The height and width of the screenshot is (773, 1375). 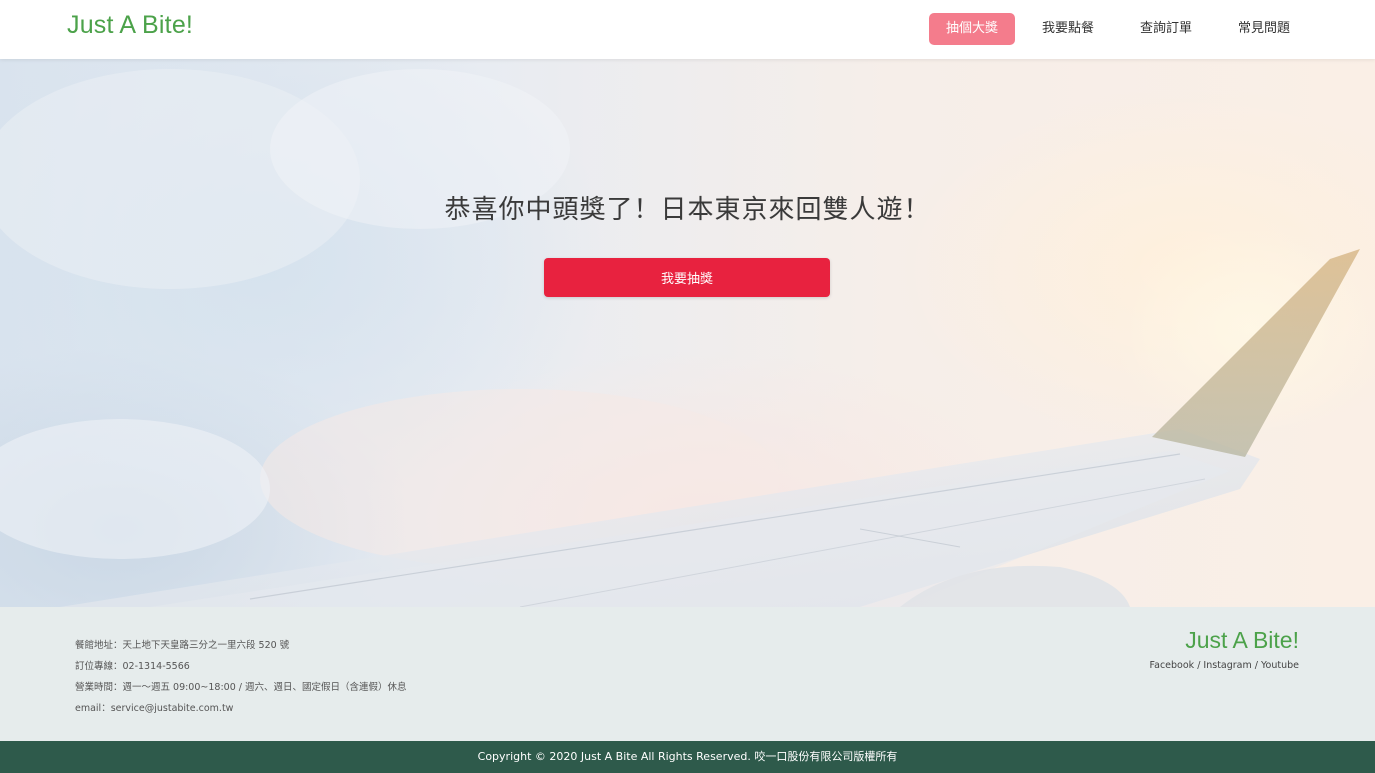 I want to click on hero-title: 恭喜你中頭獎了！日本東京來回雙人遊！, so click(x=687, y=210).